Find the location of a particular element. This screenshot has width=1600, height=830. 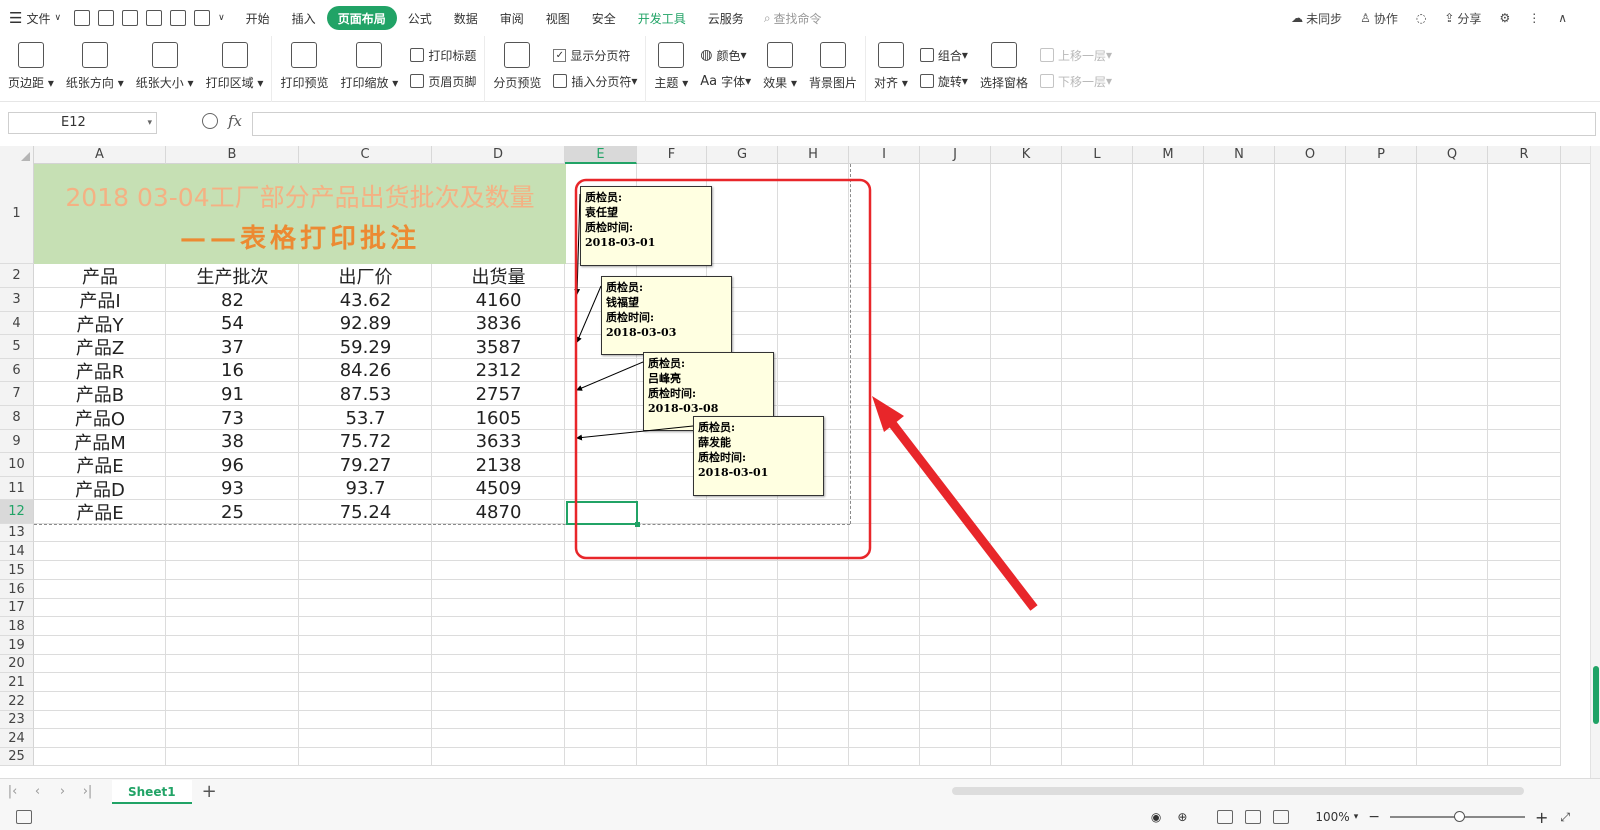

row-header-18: 18 is located at coordinates (17, 626).